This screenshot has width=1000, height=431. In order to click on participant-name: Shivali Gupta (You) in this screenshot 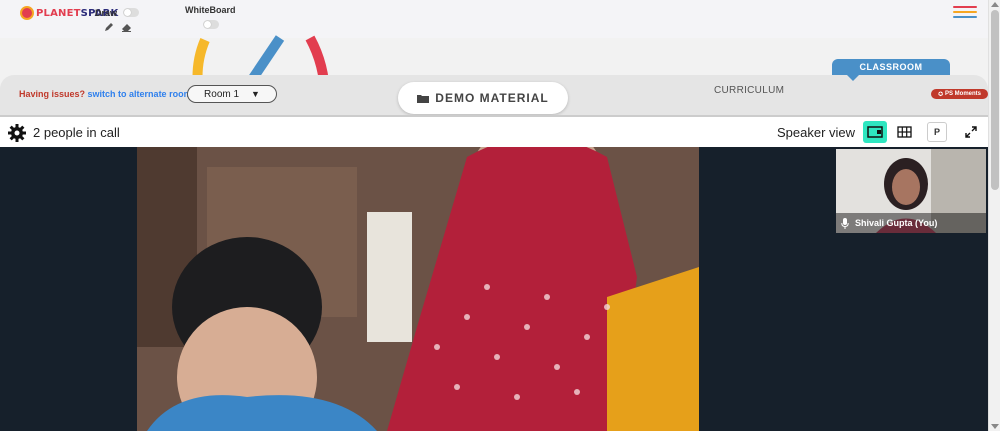, I will do `click(896, 223)`.